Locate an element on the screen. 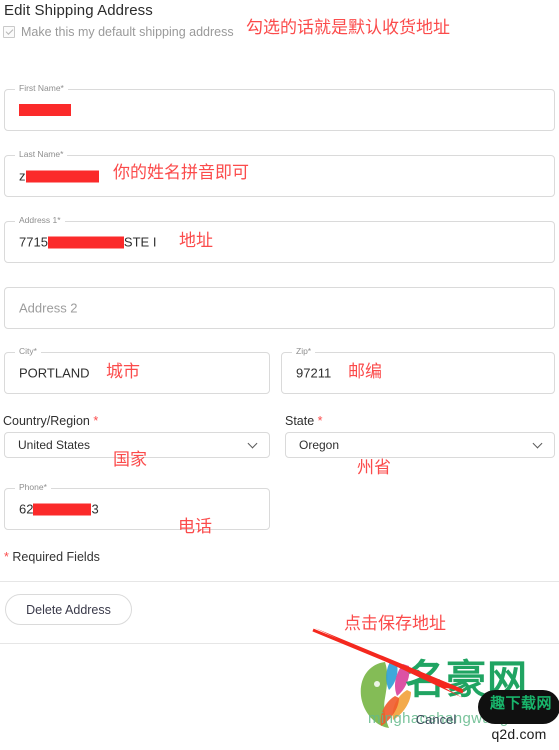 This screenshot has height=750, width=559. watermark-q2d-badge is located at coordinates (518, 707).